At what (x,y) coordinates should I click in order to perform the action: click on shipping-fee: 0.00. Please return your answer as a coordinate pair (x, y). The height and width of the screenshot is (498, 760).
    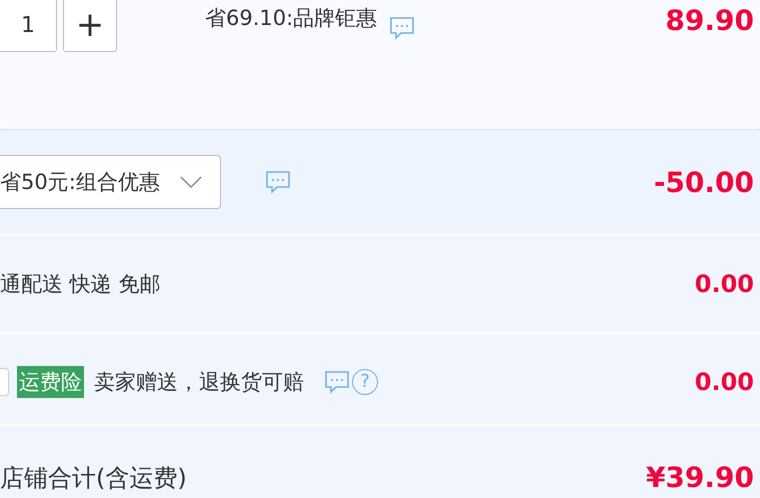
    Looking at the image, I should click on (724, 284).